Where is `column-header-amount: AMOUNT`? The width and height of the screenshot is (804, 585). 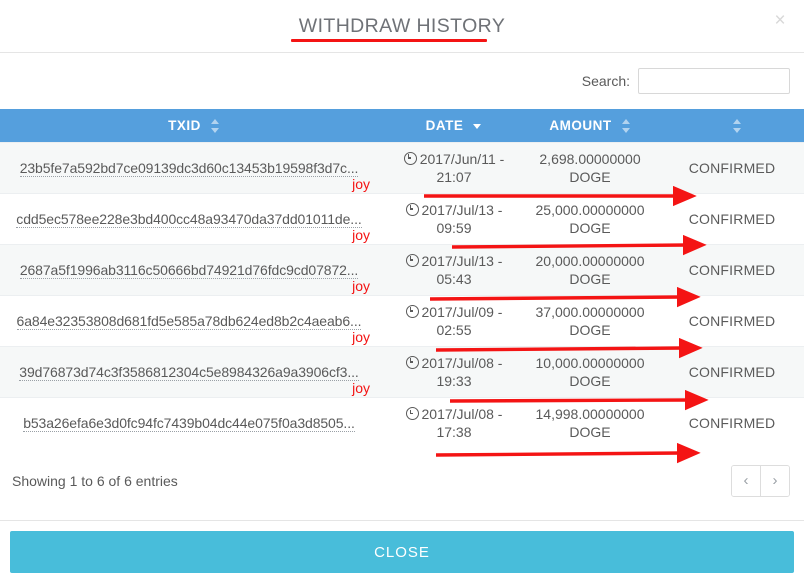 column-header-amount: AMOUNT is located at coordinates (590, 126).